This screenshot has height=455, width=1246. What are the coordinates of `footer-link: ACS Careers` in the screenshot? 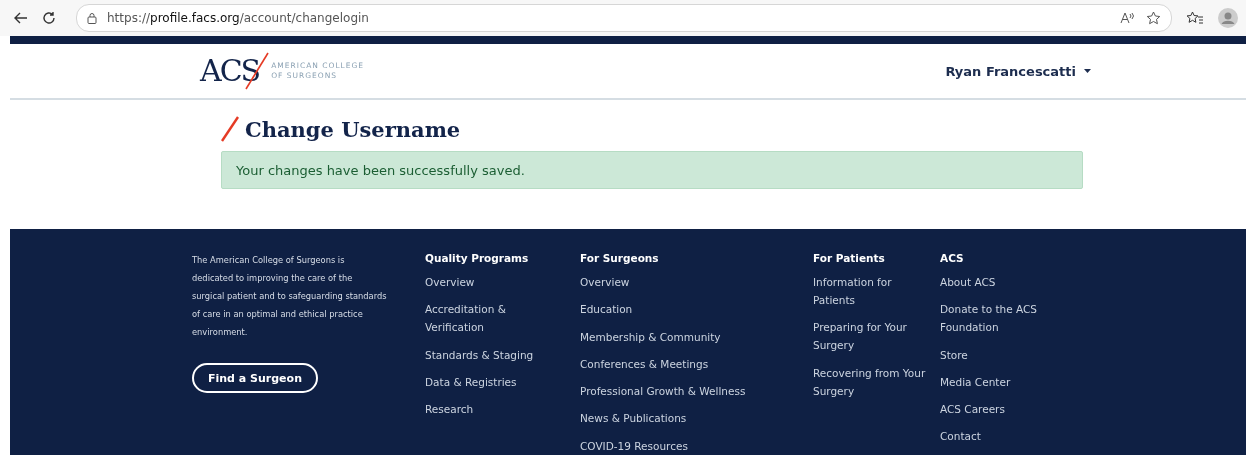 It's located at (1010, 409).